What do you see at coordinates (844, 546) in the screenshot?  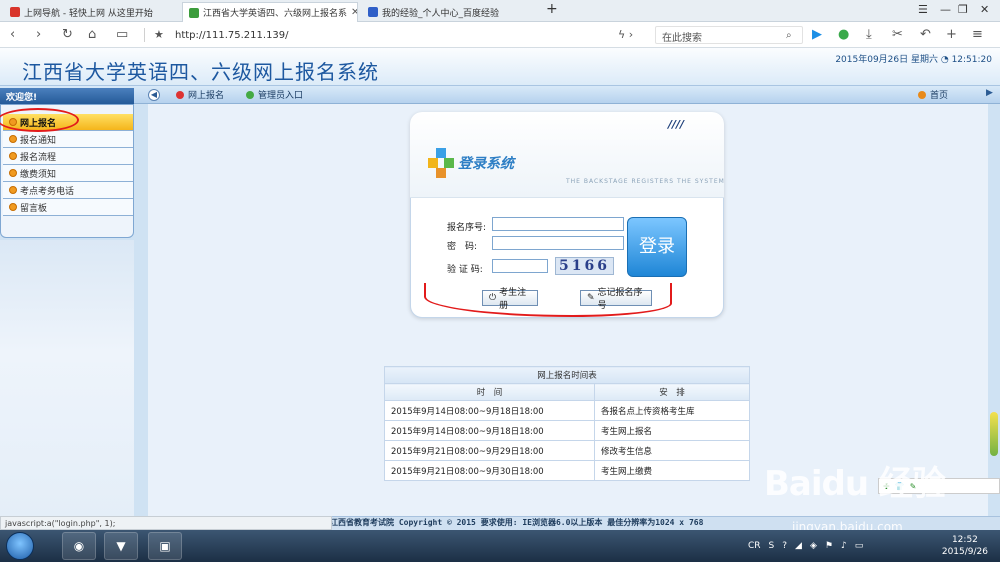 I see `volume-icon: ♪` at bounding box center [844, 546].